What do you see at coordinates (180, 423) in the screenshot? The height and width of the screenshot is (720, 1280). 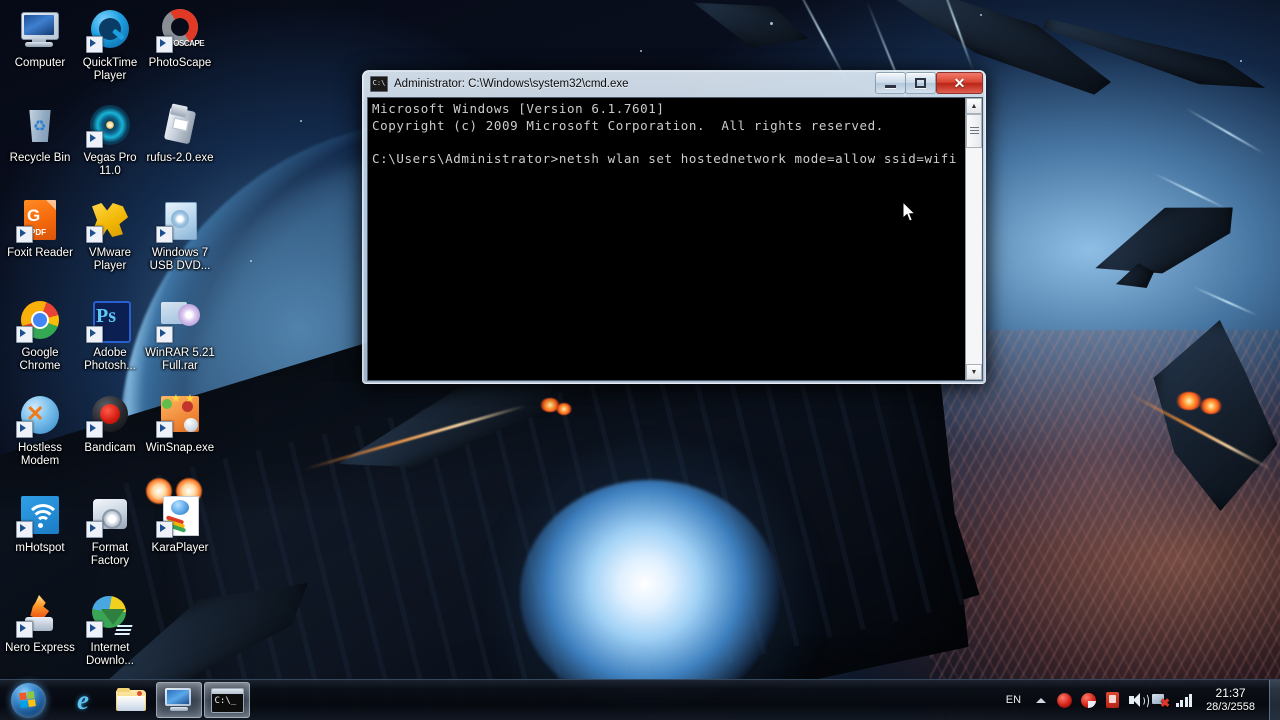 I see `desktop-icon-winsnap: ★ ★ WinSnap.exe` at bounding box center [180, 423].